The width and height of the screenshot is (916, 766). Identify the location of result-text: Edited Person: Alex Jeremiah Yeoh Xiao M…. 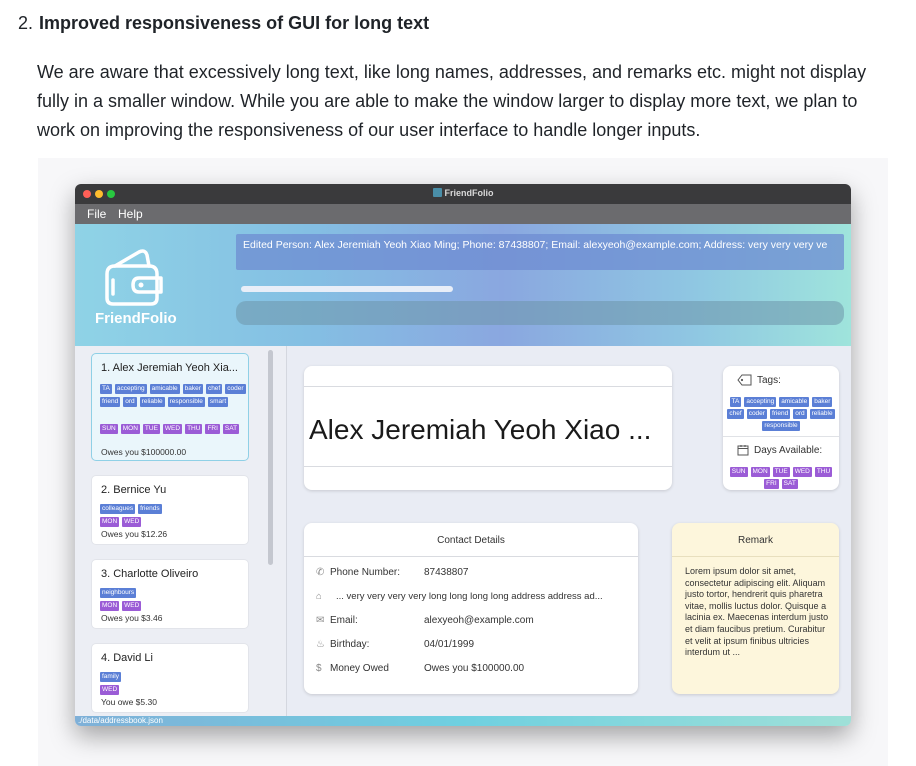
(535, 245).